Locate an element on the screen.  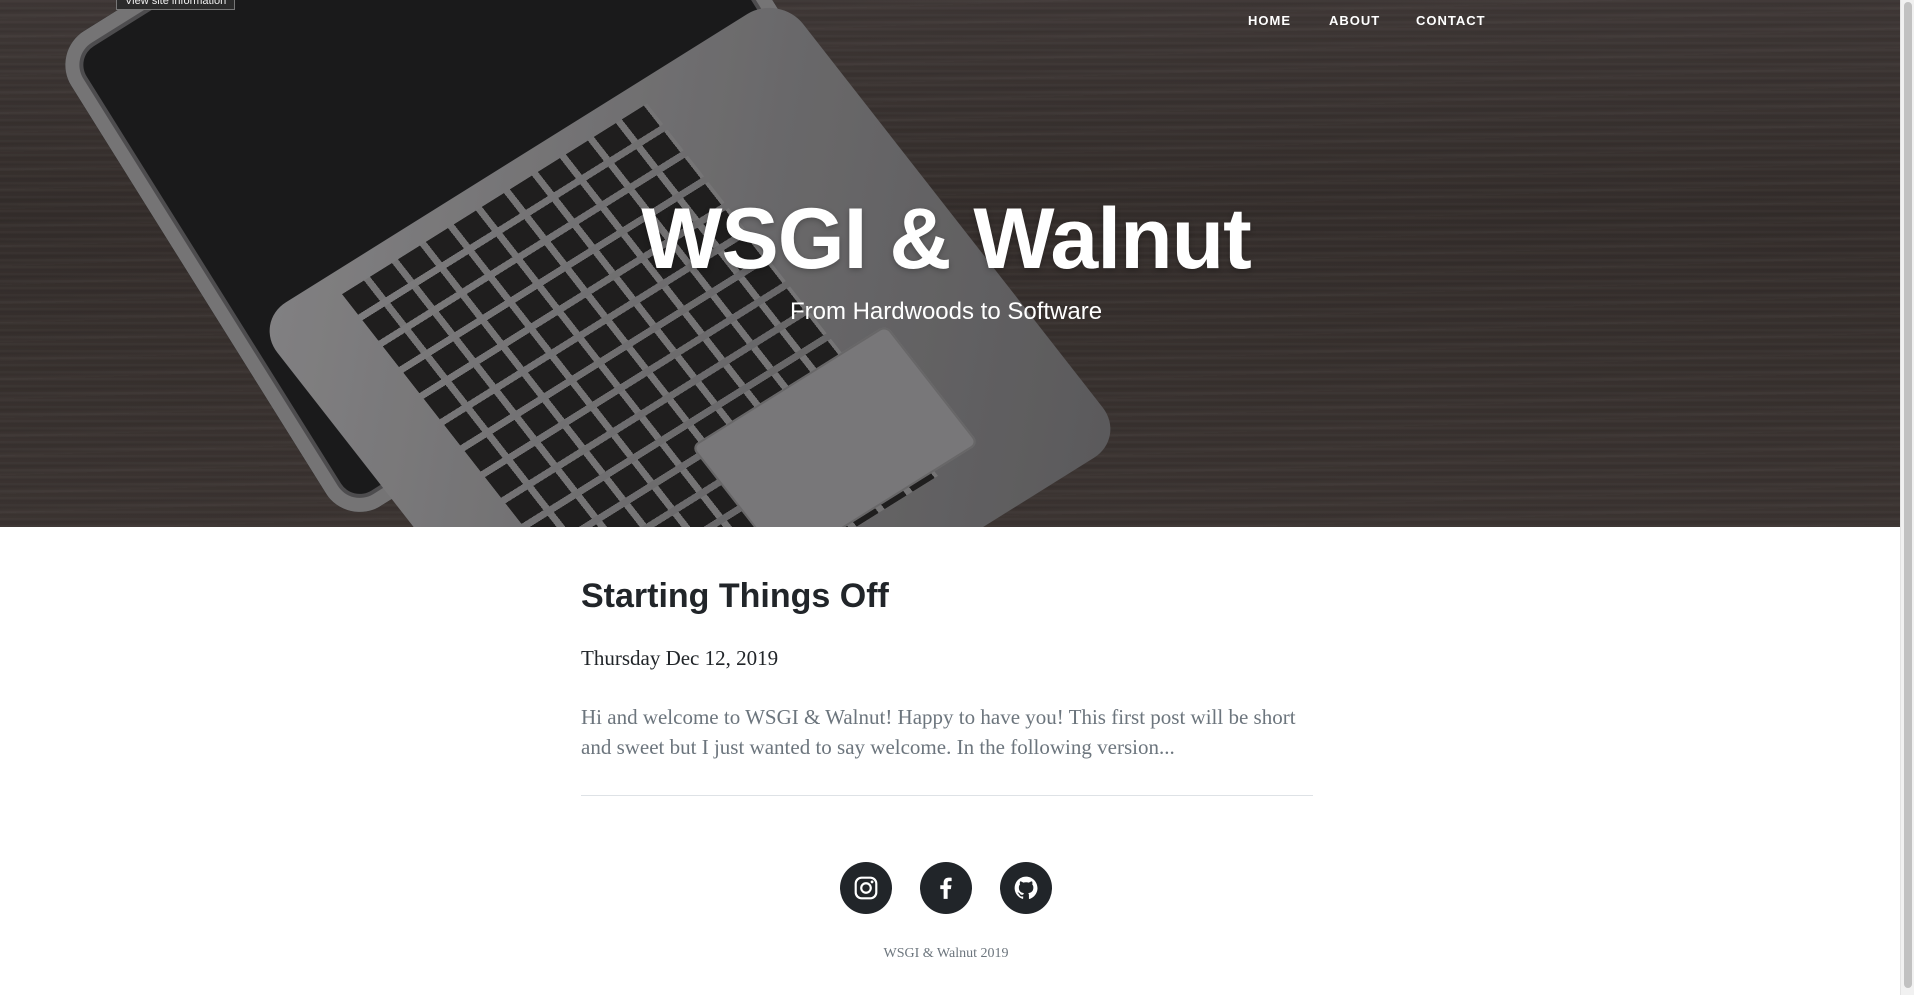
nav-home-link: HOME is located at coordinates (1269, 20).